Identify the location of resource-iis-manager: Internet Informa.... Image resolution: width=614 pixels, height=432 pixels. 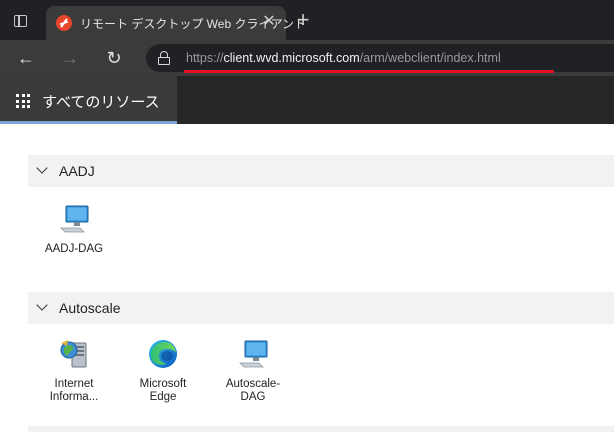
(74, 374).